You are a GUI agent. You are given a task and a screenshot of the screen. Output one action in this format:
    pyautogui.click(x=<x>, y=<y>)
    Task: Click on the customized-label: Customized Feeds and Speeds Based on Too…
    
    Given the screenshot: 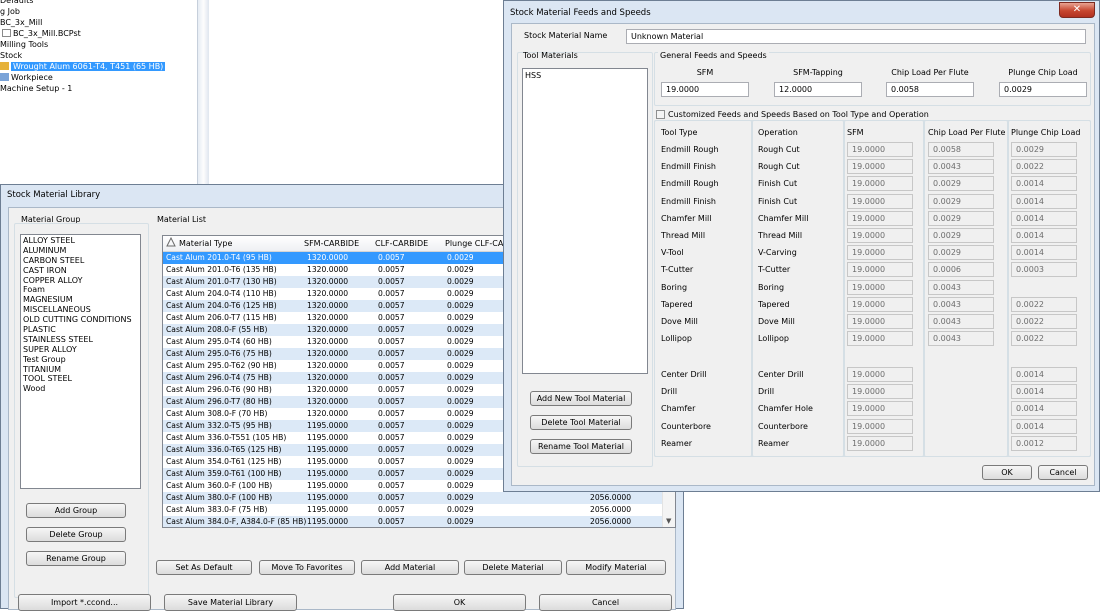 What is the action you would take?
    pyautogui.click(x=798, y=114)
    